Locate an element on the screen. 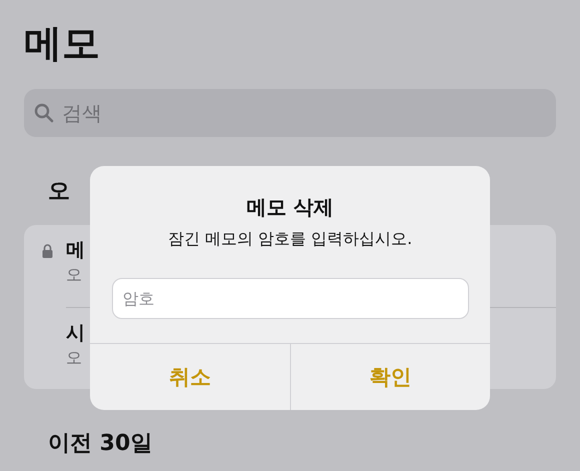 This screenshot has height=471, width=580. password-field: 암호 is located at coordinates (290, 298).